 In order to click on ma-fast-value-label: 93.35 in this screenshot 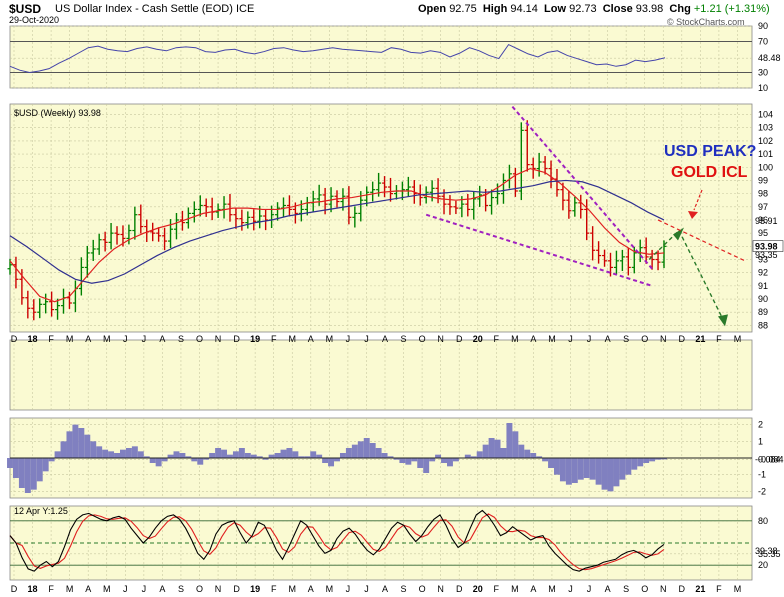, I will do `click(766, 255)`.